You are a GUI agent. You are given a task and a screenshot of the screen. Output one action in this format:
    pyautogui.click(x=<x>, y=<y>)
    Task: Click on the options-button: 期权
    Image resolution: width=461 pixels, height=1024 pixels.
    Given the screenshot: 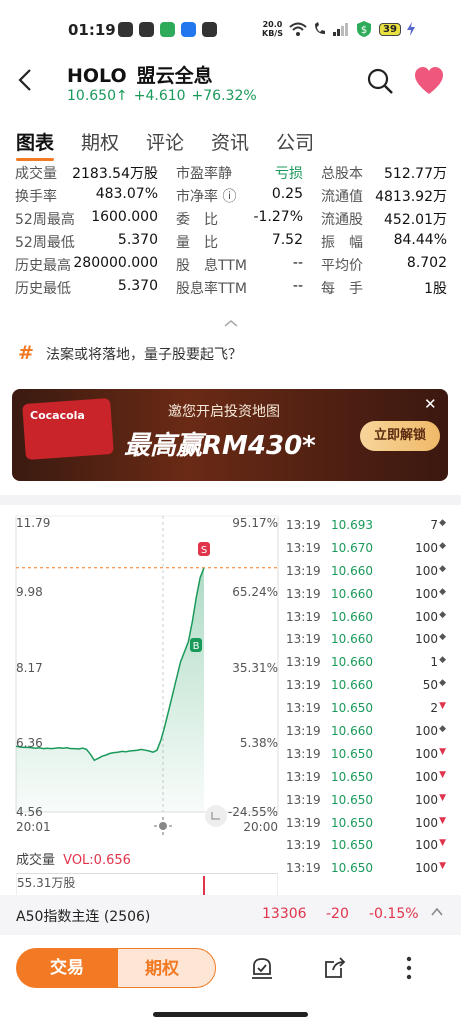 What is the action you would take?
    pyautogui.click(x=162, y=968)
    